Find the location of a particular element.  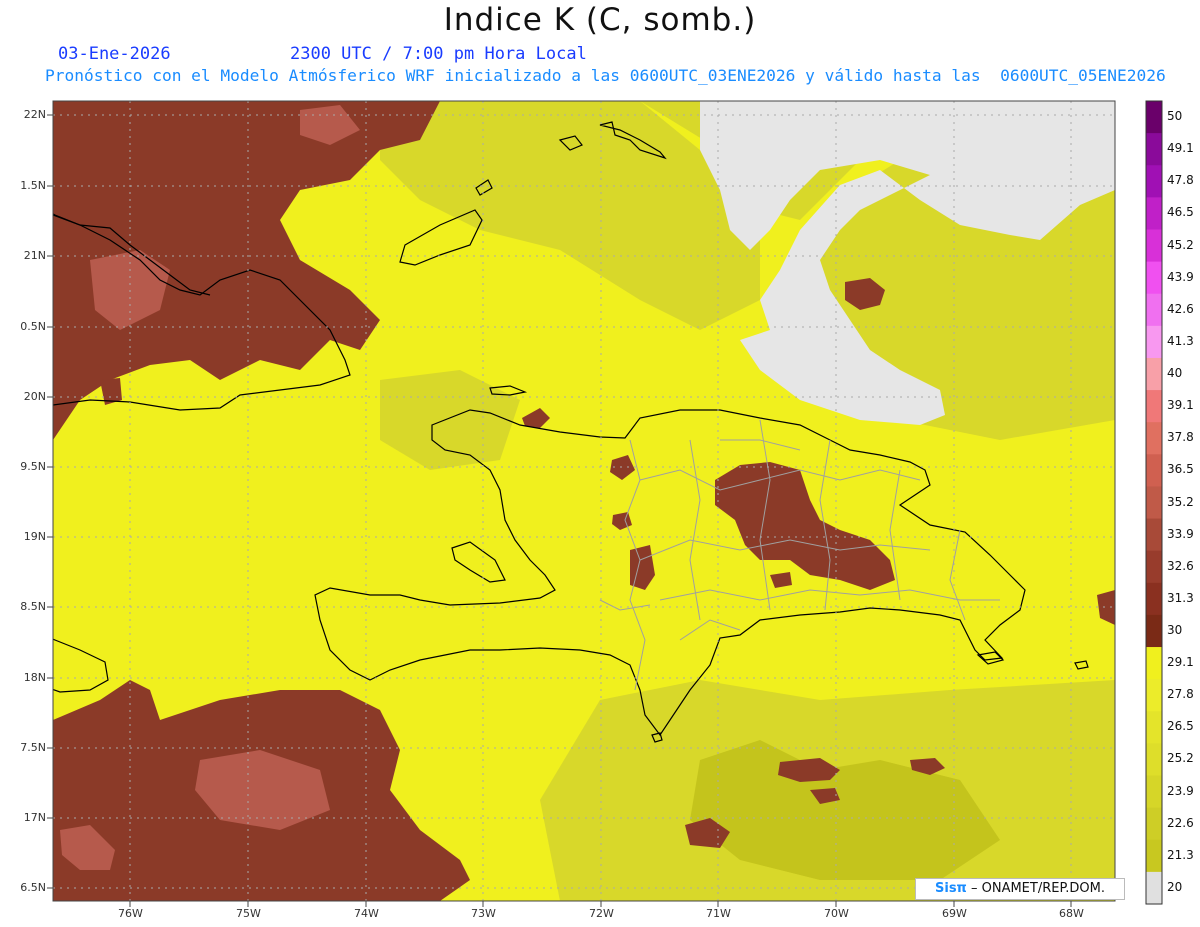

longitude-label: 76W is located at coordinates (130, 913).